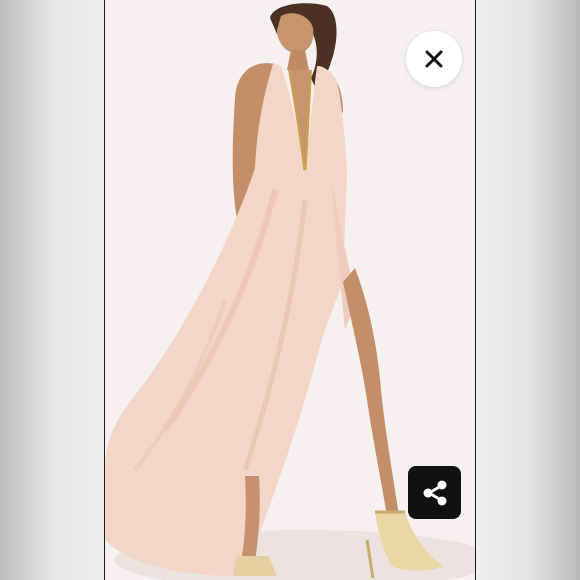  I want to click on share-button, so click(434, 492).